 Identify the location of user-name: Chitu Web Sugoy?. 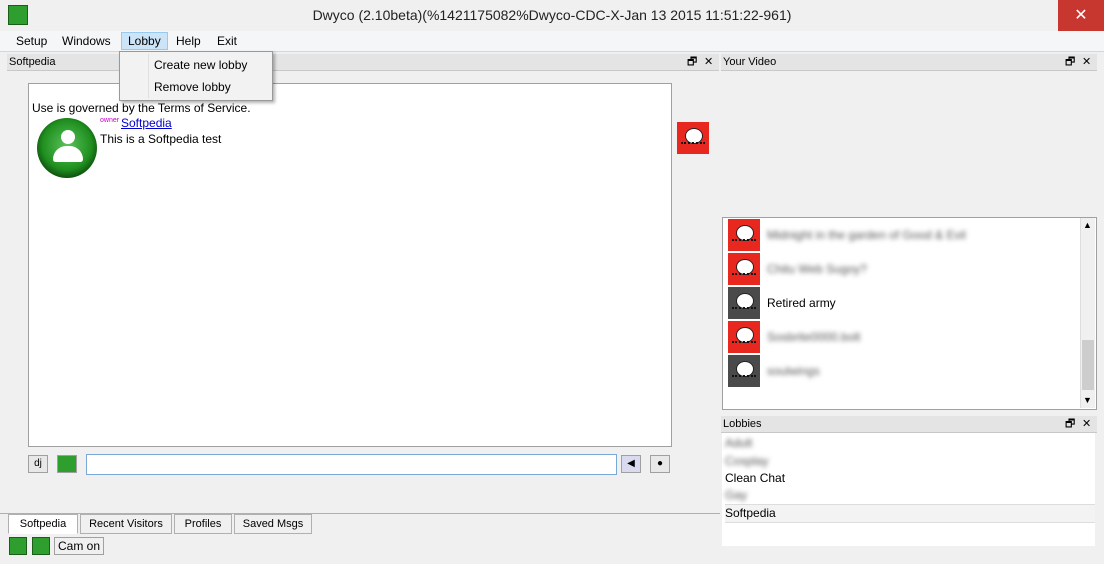
(817, 269).